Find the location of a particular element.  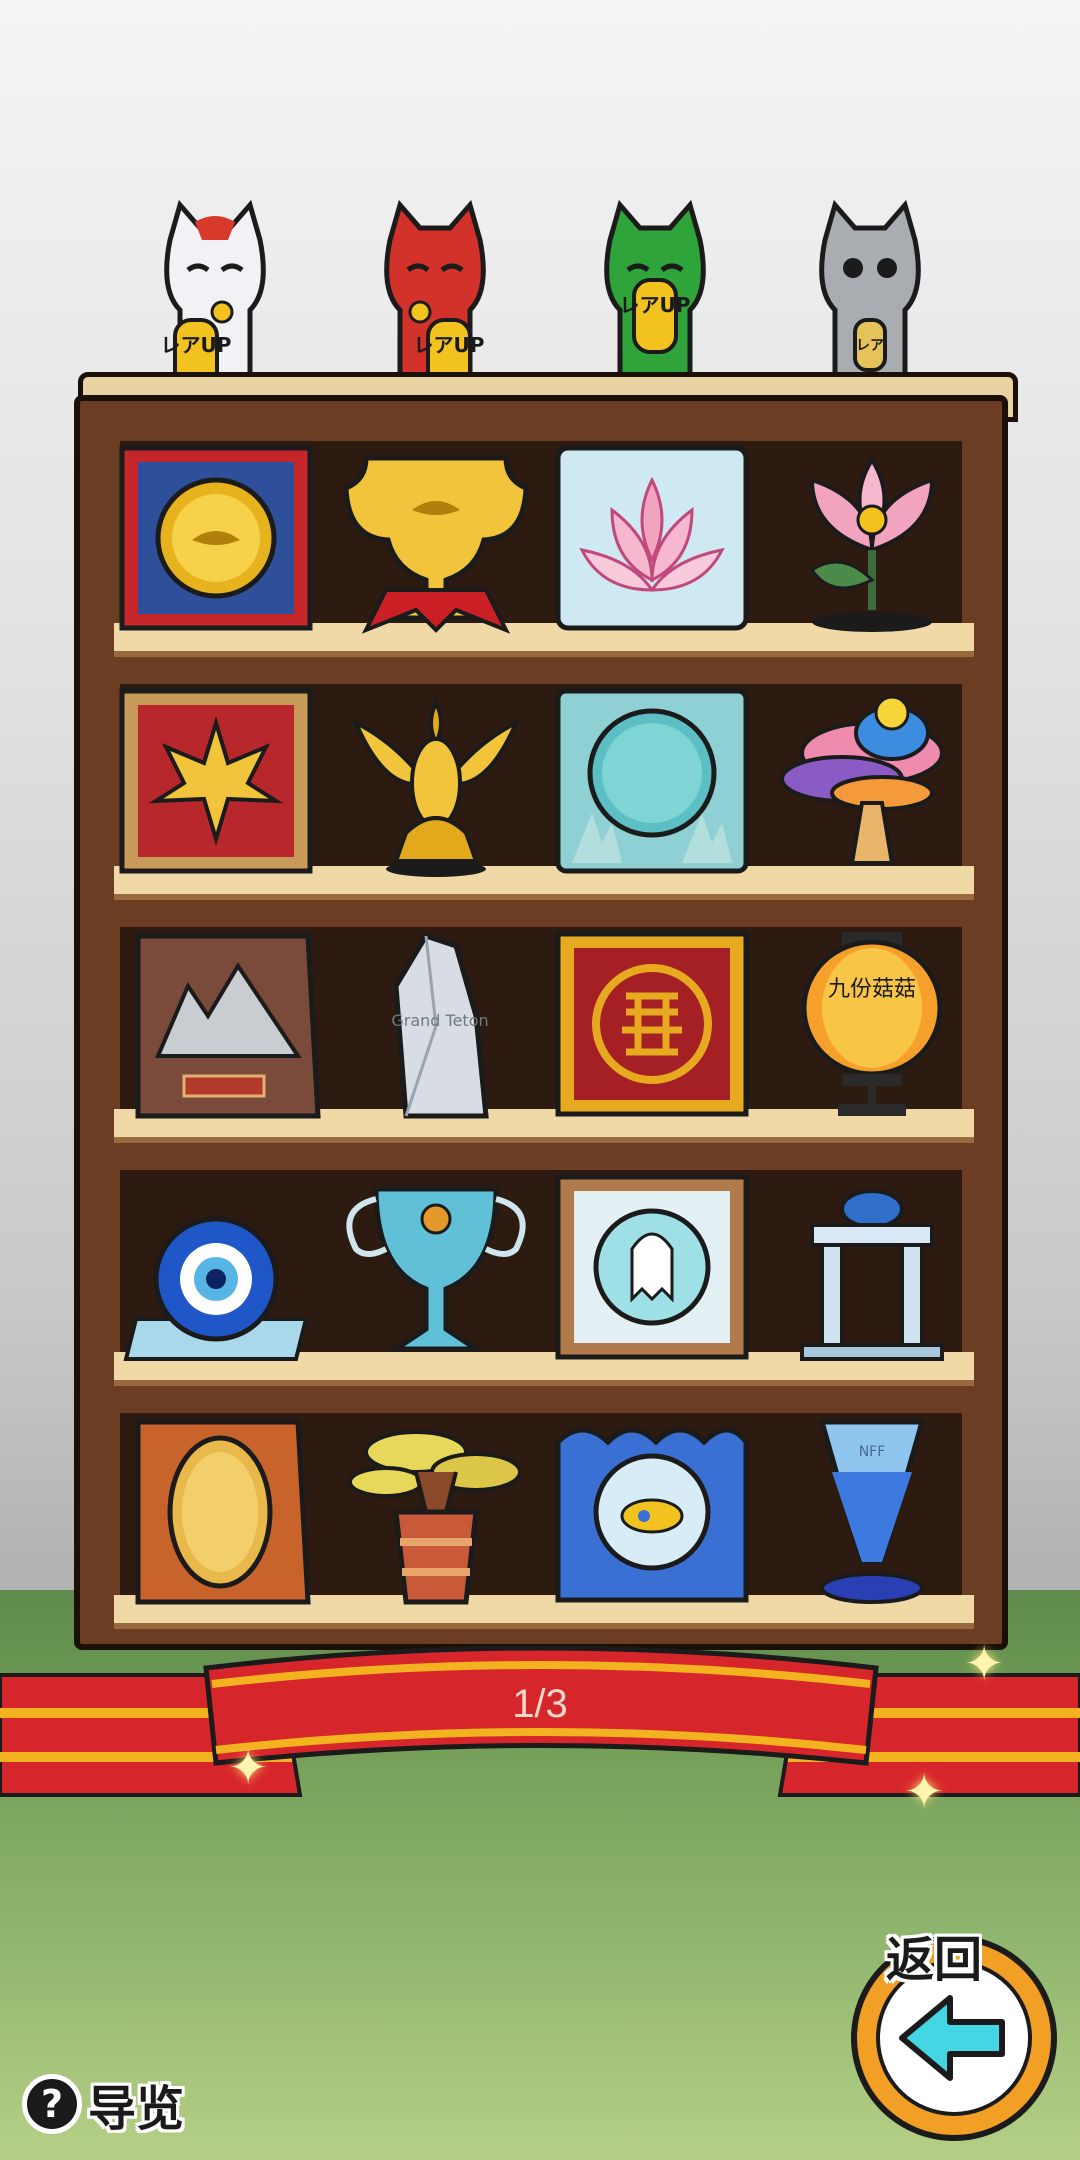

ghost-portrait-frame-icon is located at coordinates (652, 1269).